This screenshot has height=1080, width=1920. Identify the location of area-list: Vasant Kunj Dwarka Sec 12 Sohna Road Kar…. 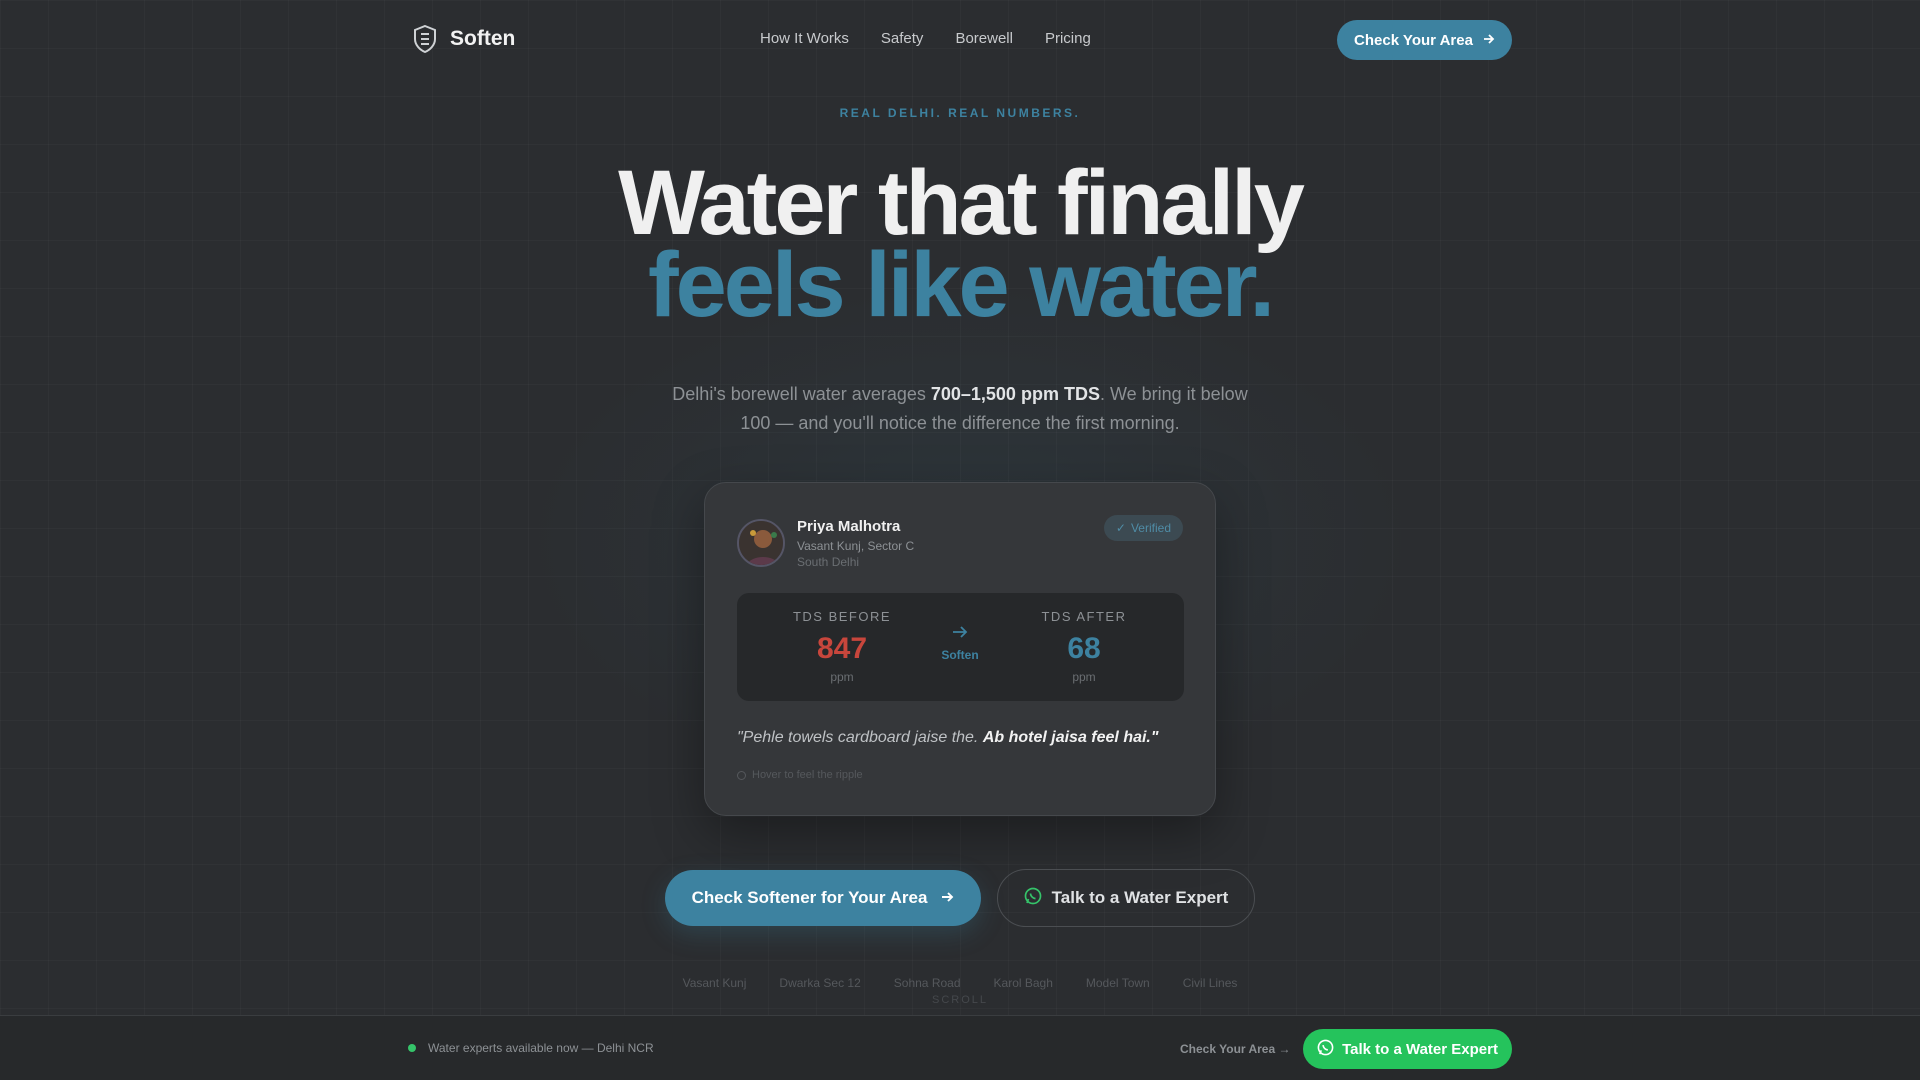
(960, 983).